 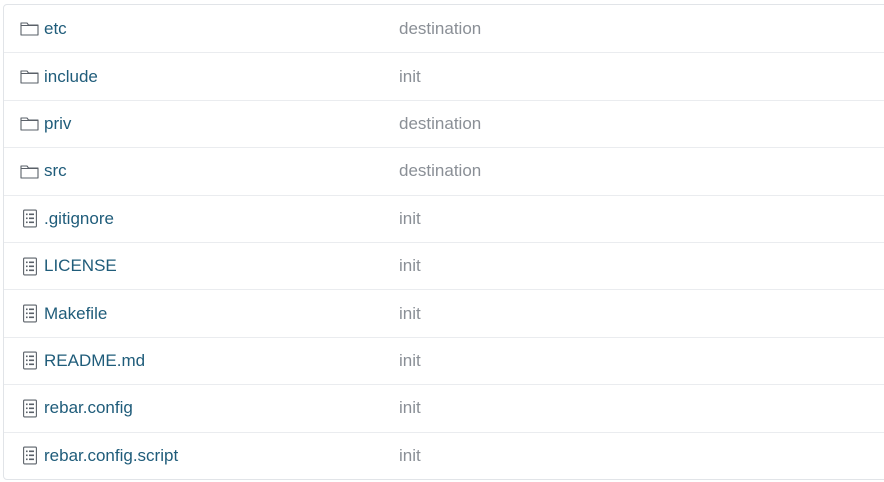 What do you see at coordinates (444, 75) in the screenshot?
I see `file-row: include init` at bounding box center [444, 75].